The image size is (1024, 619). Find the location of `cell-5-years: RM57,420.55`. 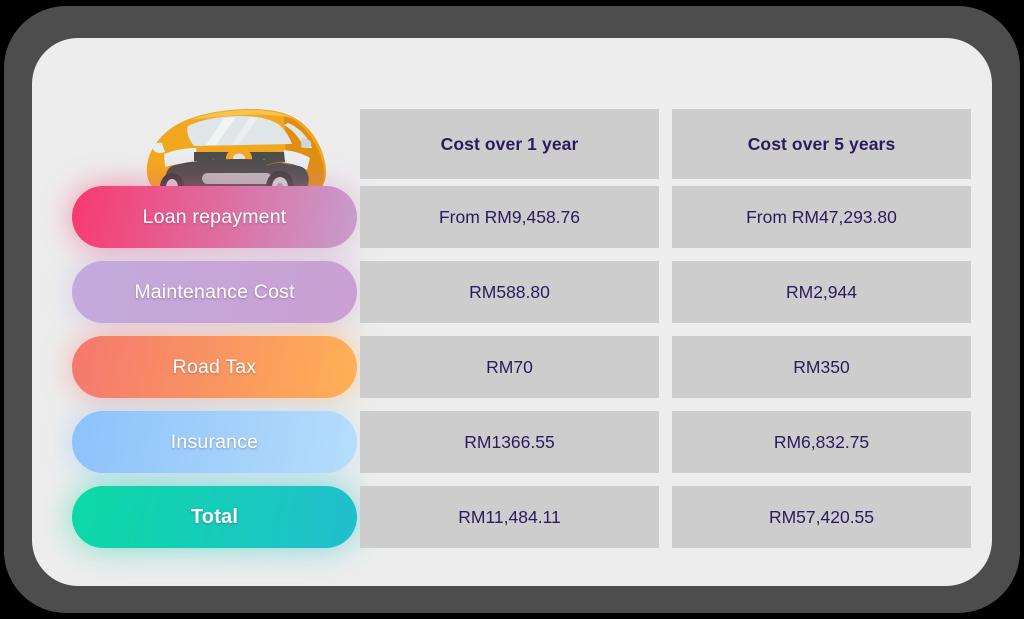

cell-5-years: RM57,420.55 is located at coordinates (821, 517).